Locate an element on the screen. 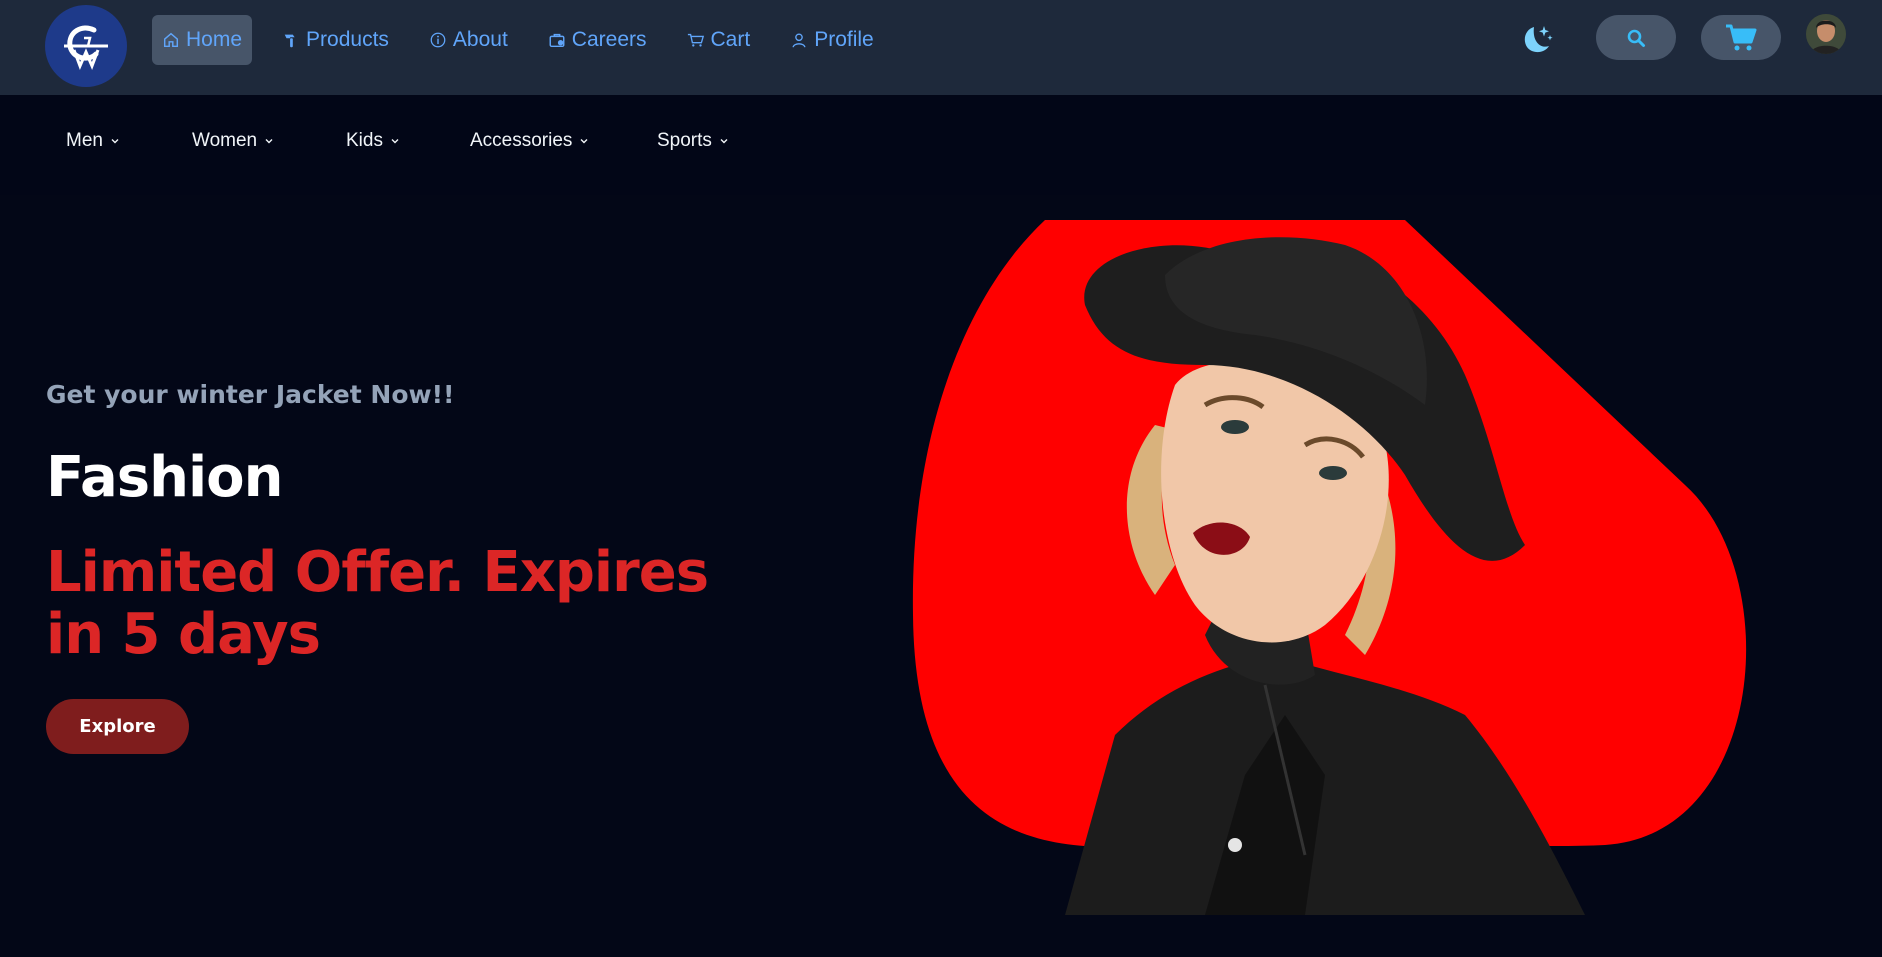 The width and height of the screenshot is (1882, 957). nav-cart: Cart is located at coordinates (719, 40).